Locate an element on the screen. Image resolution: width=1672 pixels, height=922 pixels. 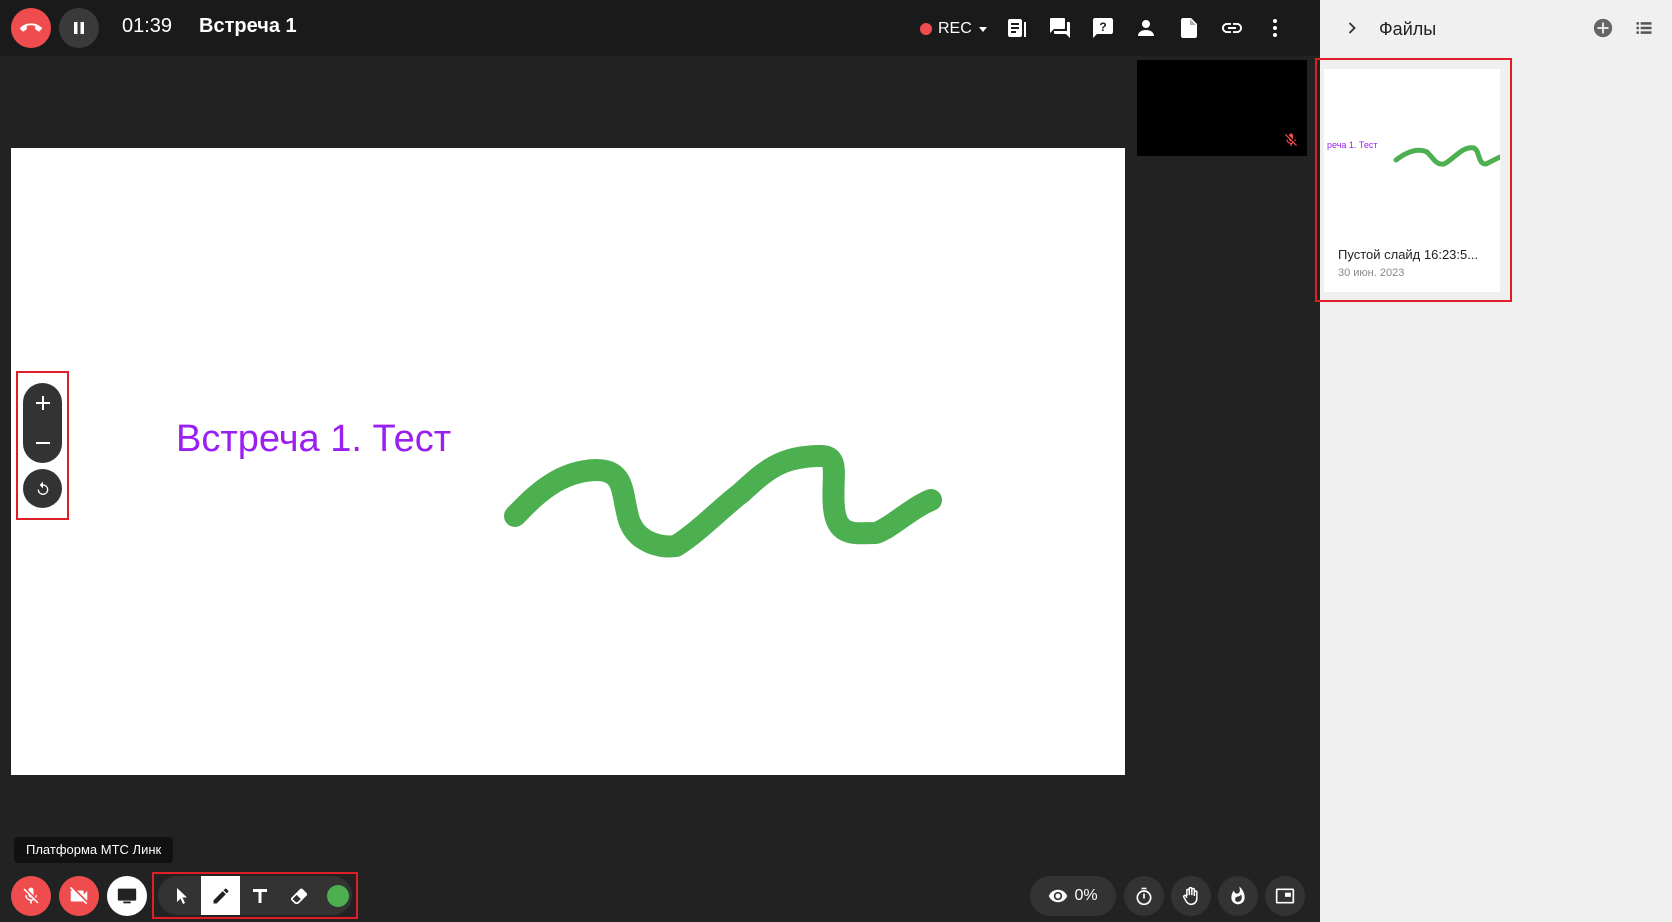
select-tool-button is located at coordinates (181, 895).